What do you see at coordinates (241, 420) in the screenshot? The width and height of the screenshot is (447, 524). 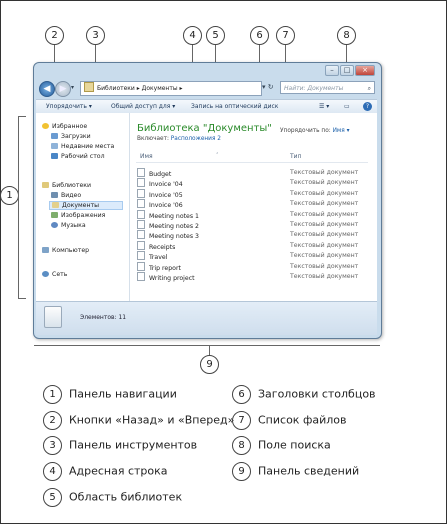 I see `legend-number: 7` at bounding box center [241, 420].